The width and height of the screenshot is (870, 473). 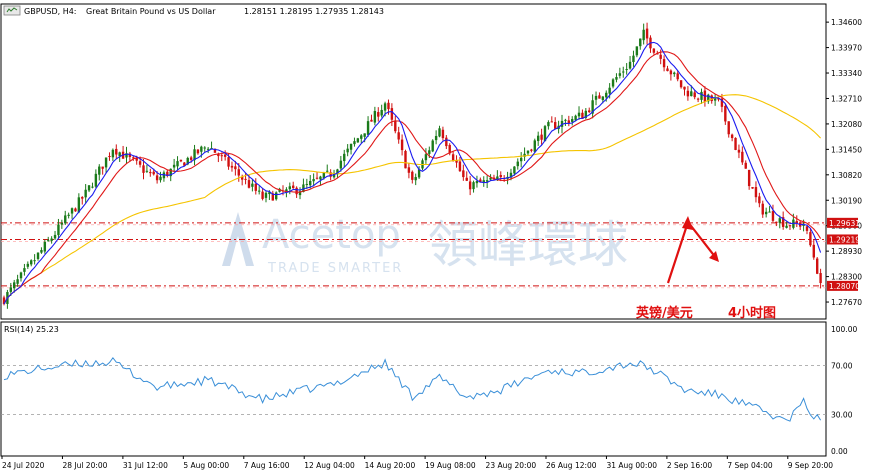 I want to click on x-tick-label: 23 Aug 20:00, so click(x=511, y=465).